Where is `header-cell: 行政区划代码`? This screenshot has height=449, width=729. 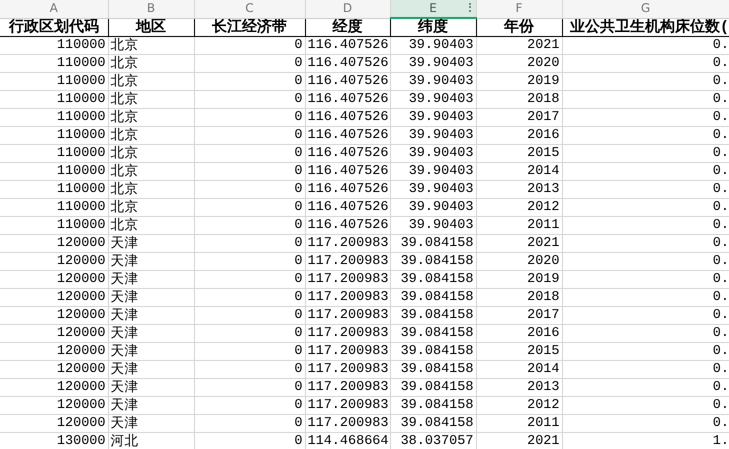 header-cell: 行政区划代码 is located at coordinates (54, 27).